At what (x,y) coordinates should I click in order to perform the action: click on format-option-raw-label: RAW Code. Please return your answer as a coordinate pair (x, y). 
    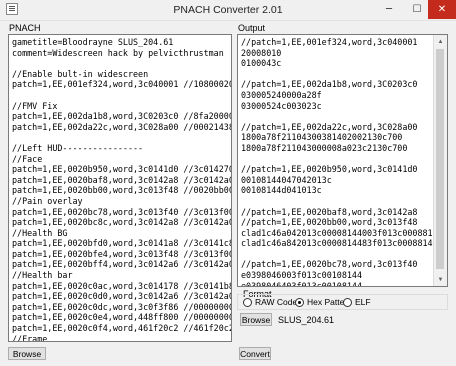
    Looking at the image, I should click on (276, 302).